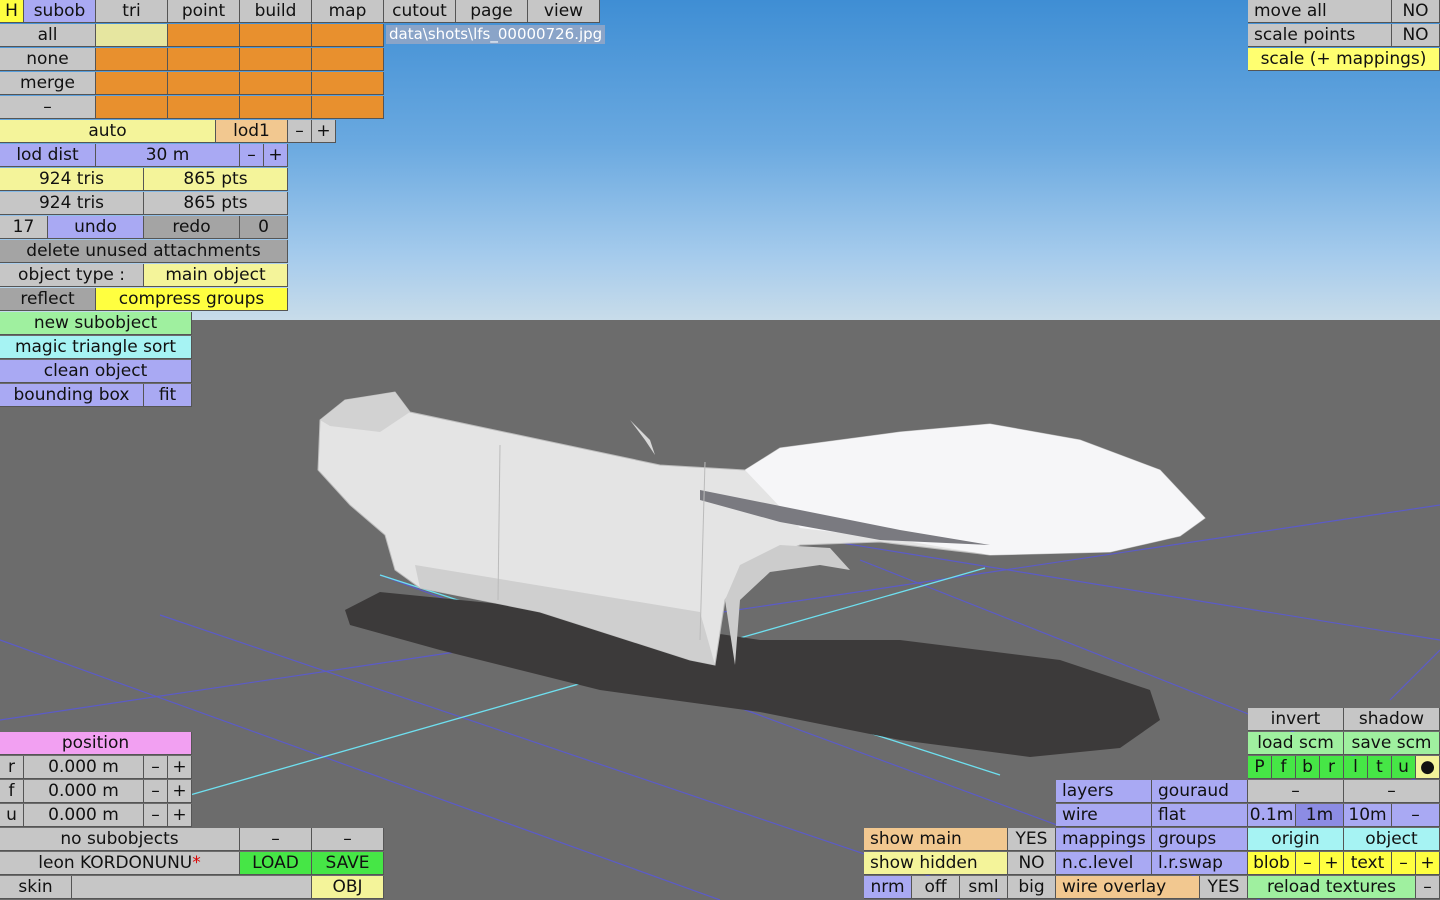 The image size is (1440, 900). I want to click on wire-button: wire, so click(1104, 815).